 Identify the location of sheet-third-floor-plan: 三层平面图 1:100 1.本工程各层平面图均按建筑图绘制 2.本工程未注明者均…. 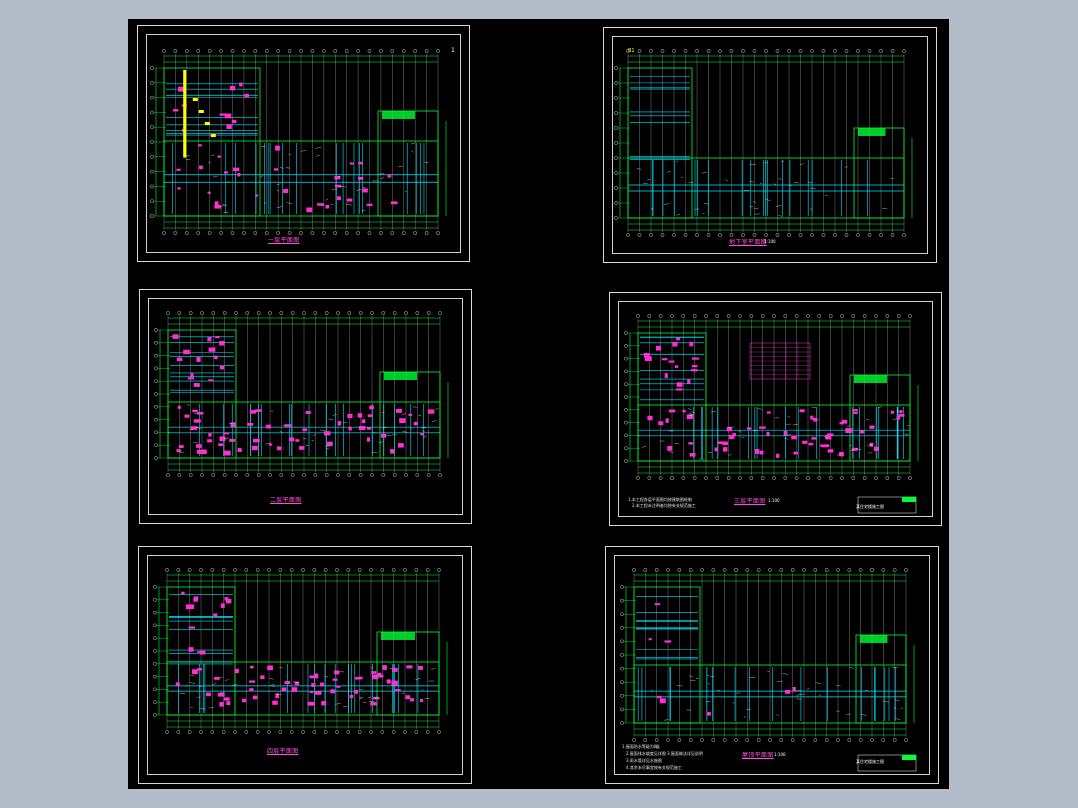
(775, 409).